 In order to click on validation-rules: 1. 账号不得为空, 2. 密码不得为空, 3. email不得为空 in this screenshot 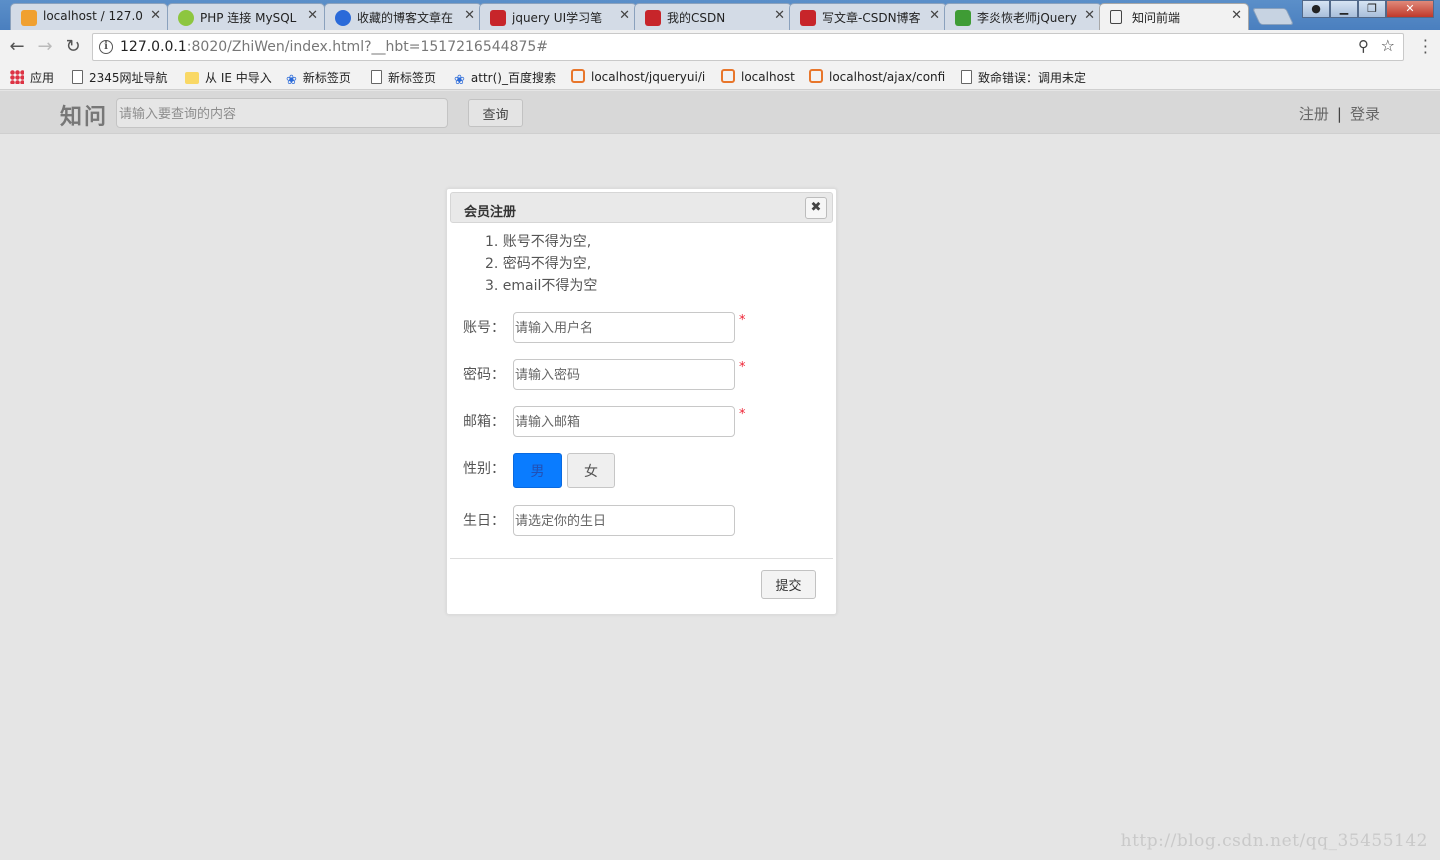, I will do `click(541, 265)`.